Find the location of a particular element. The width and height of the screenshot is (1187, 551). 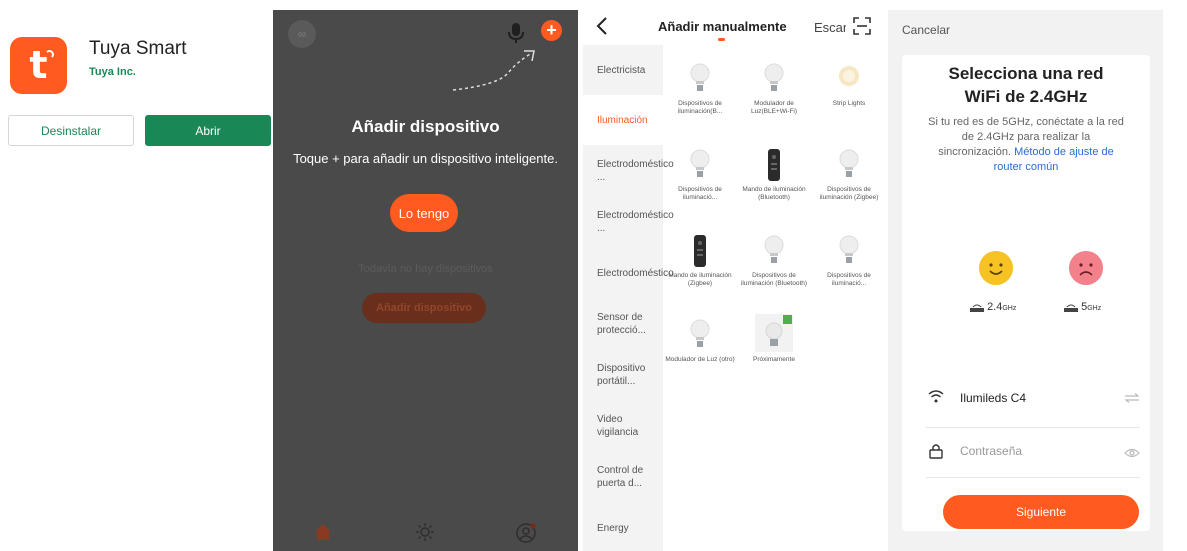

home-icon is located at coordinates (323, 532).